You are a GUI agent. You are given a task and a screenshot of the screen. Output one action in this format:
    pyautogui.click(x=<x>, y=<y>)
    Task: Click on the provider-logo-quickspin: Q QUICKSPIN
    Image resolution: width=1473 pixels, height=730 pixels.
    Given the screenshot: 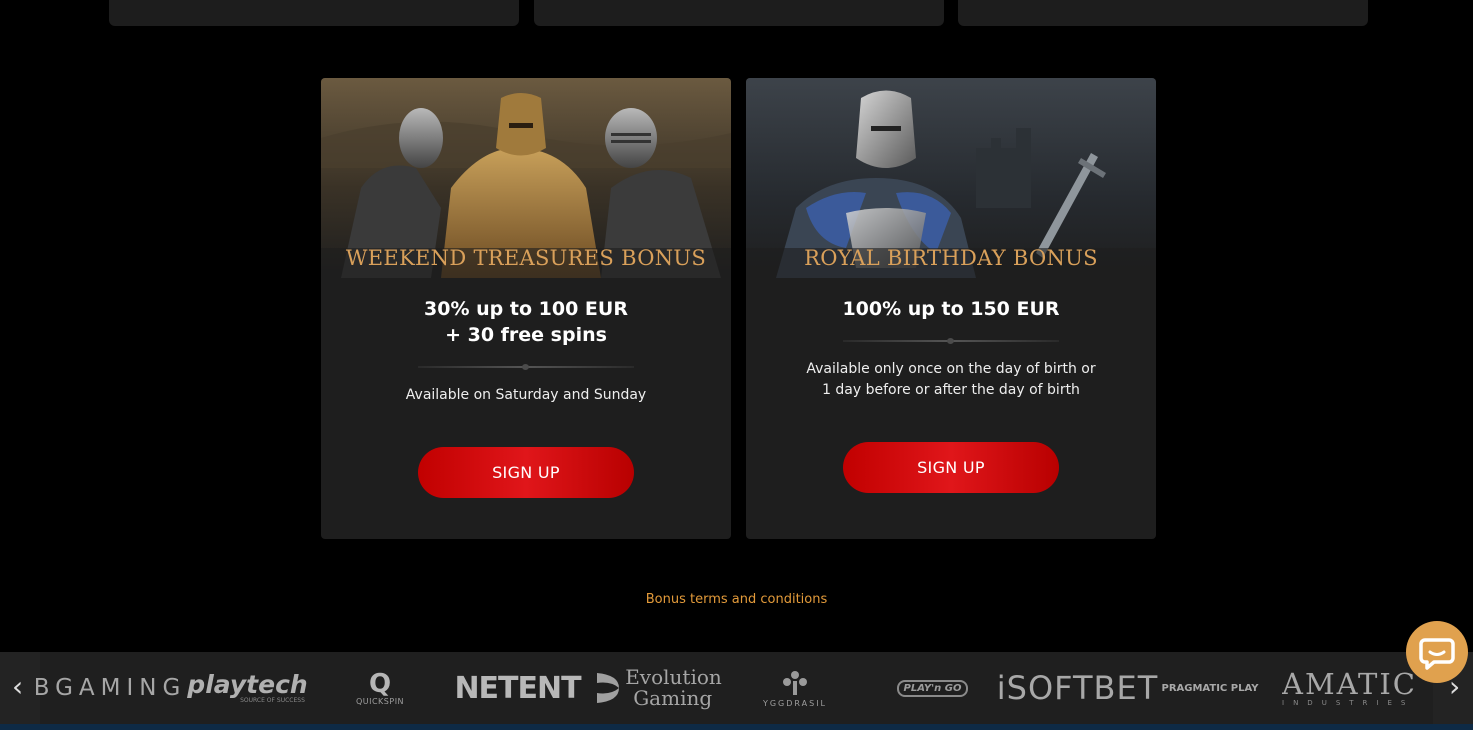 What is the action you would take?
    pyautogui.click(x=380, y=688)
    